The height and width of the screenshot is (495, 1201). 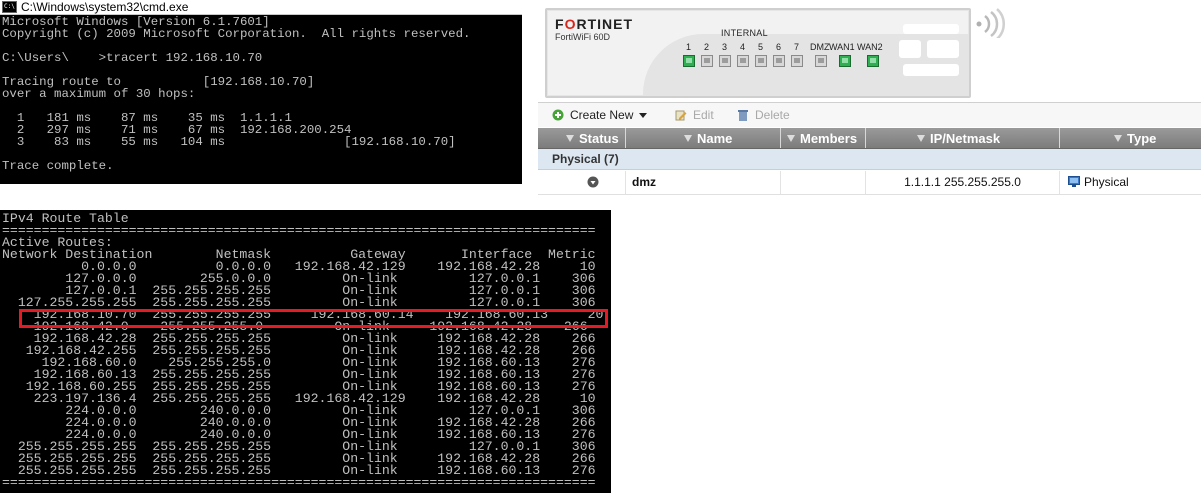 I want to click on port-6-icon, so click(x=779, y=61).